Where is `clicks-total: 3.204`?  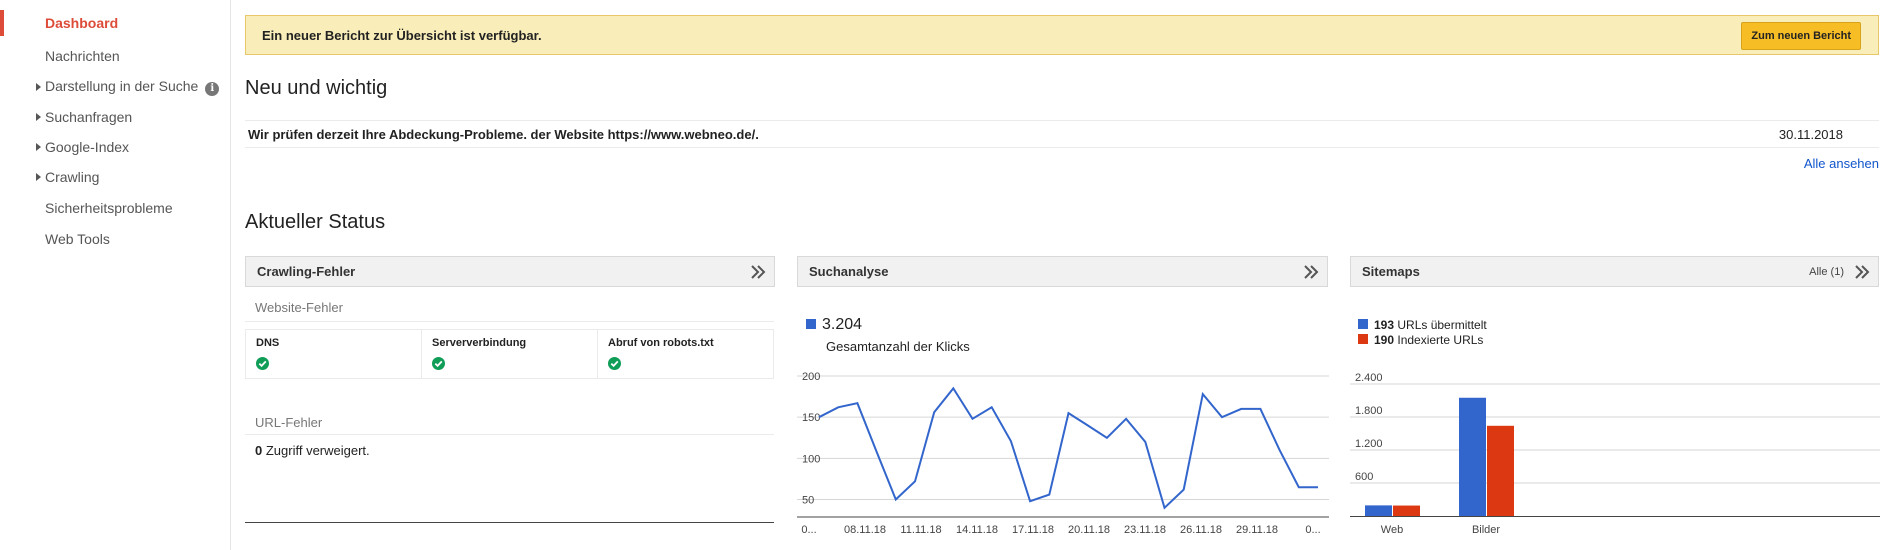
clicks-total: 3.204 is located at coordinates (842, 324).